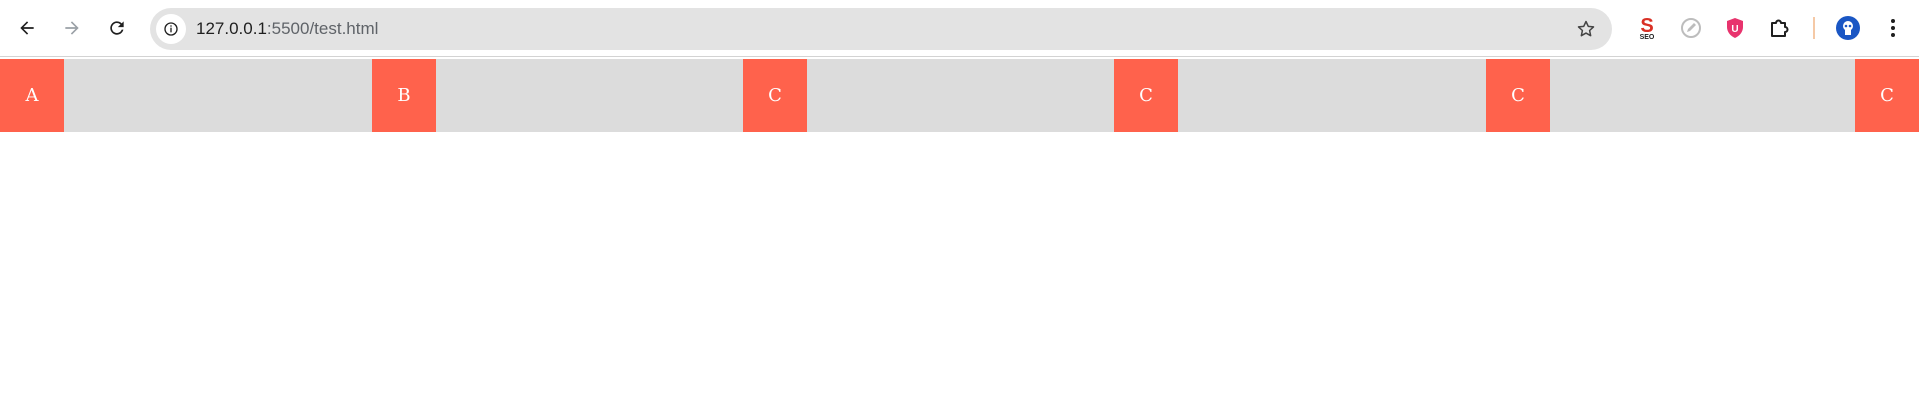  I want to click on star-icon, so click(1586, 28).